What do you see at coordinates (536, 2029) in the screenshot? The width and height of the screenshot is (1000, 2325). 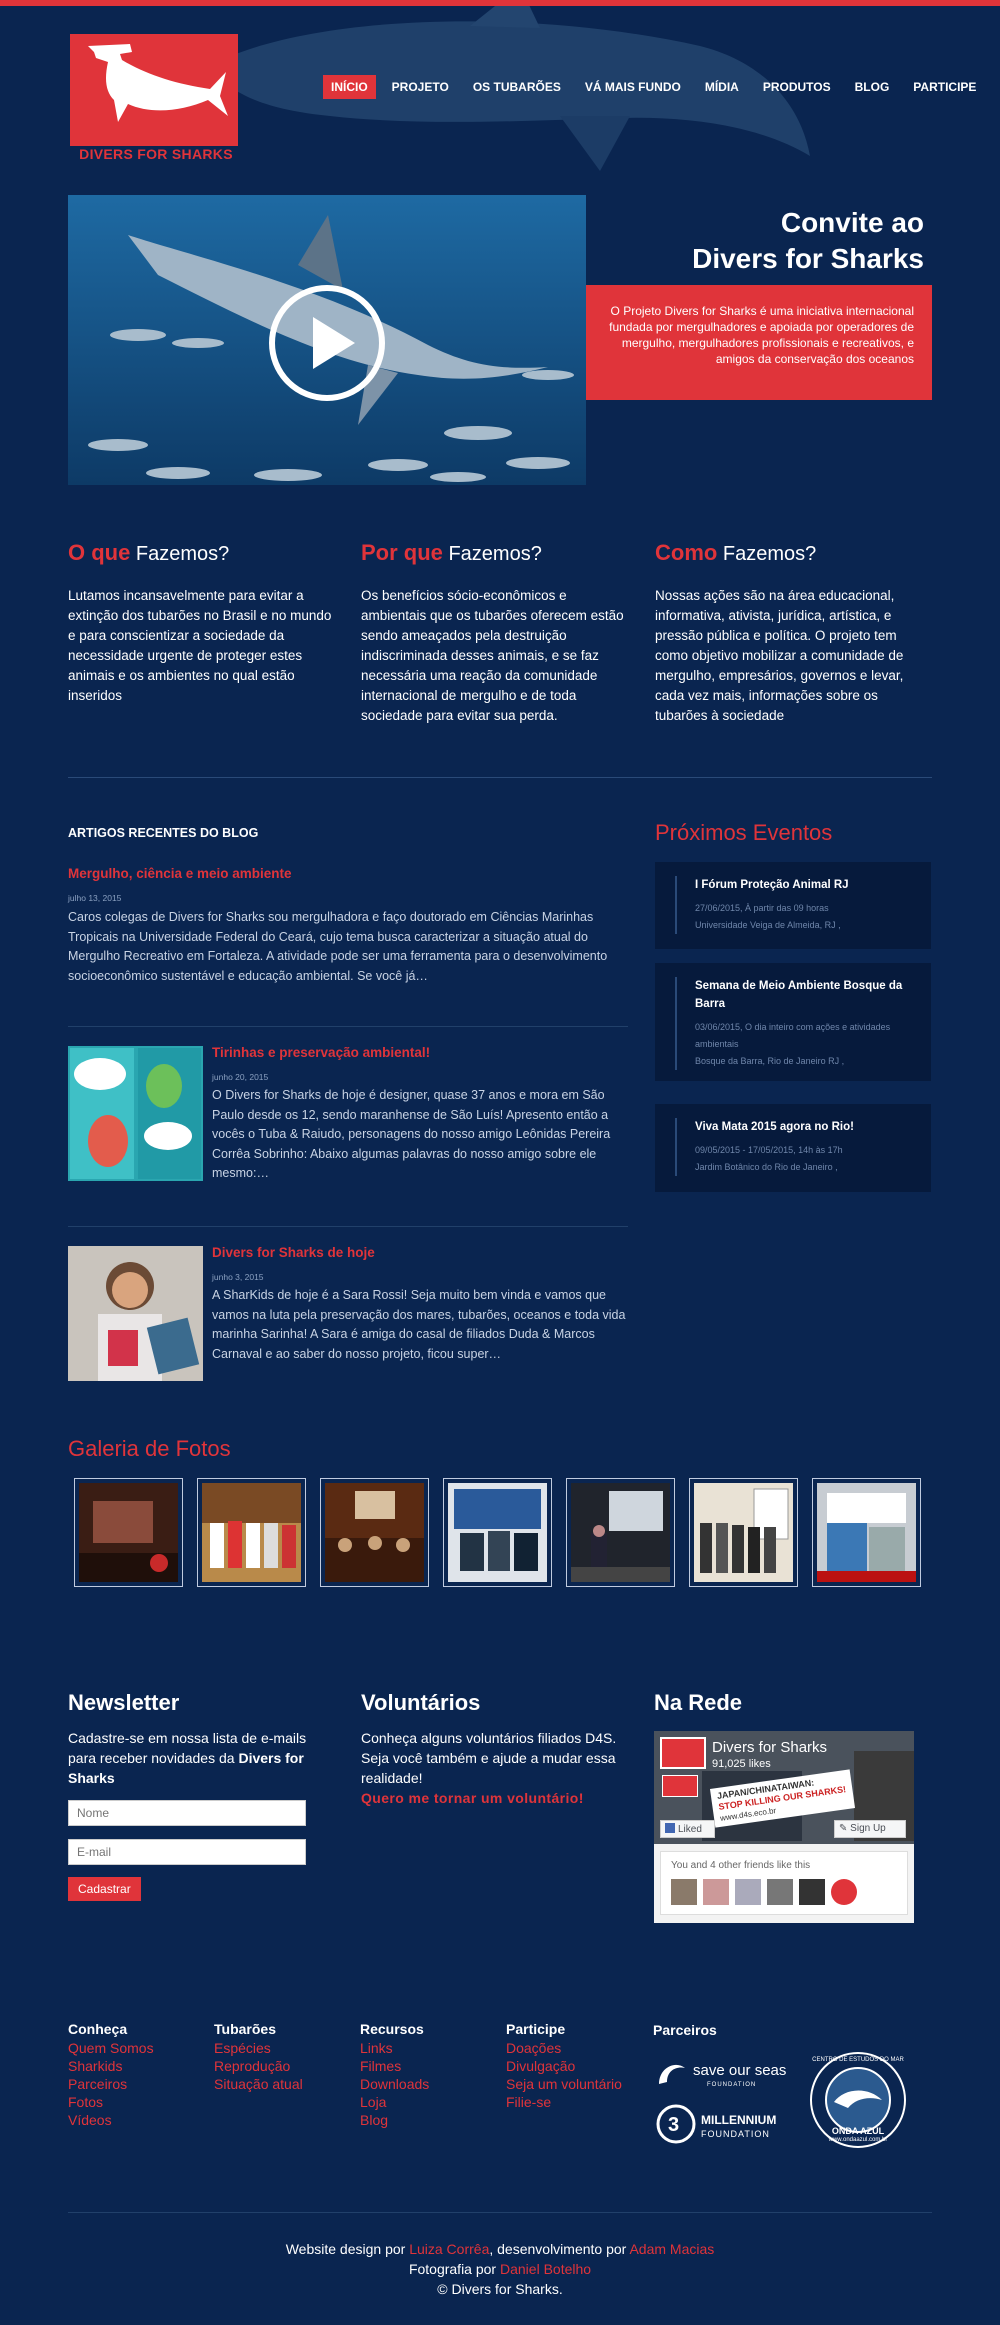 I see `footer-column-heading: Participe` at bounding box center [536, 2029].